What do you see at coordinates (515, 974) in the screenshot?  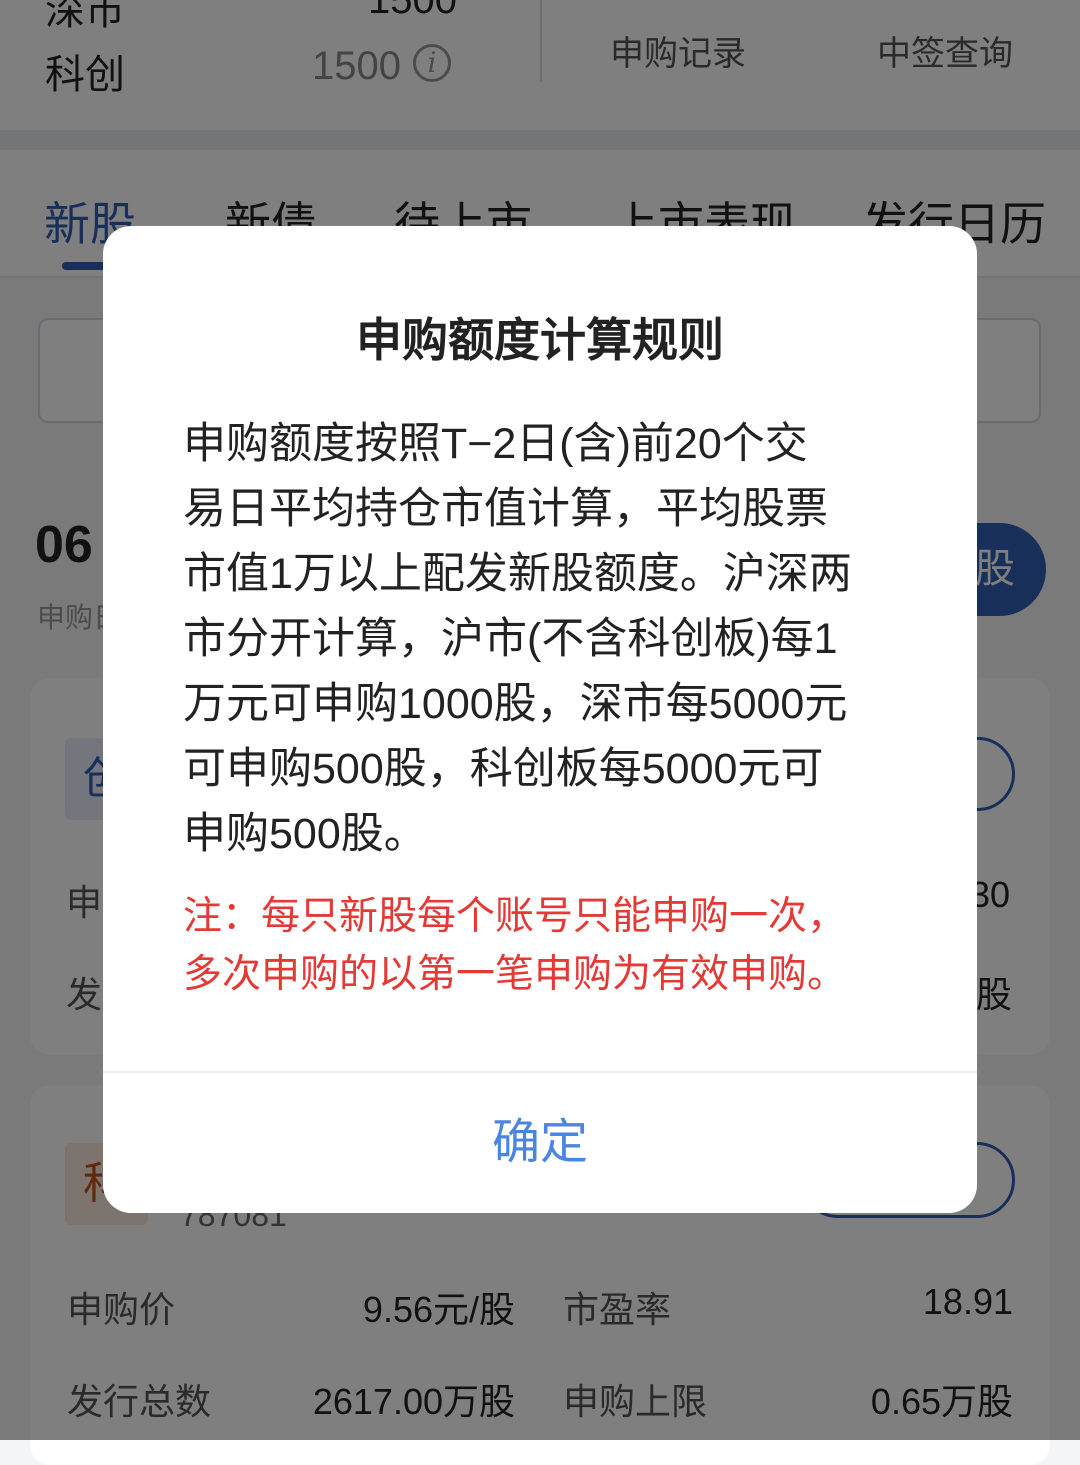 I see `note-line: 多次申购的以第一笔申购为有效申购。` at bounding box center [515, 974].